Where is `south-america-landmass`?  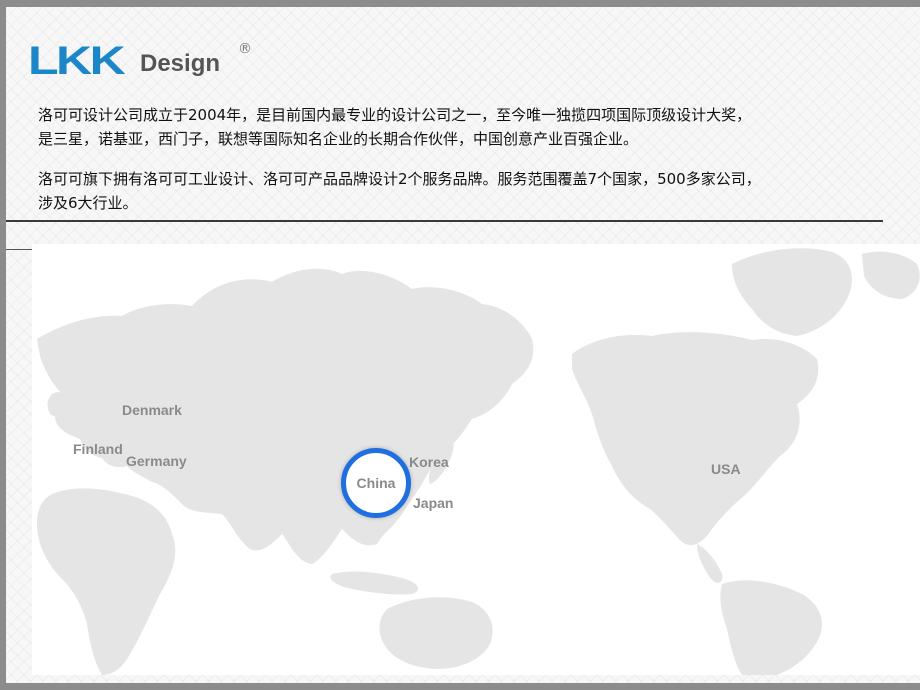 south-america-landmass is located at coordinates (771, 627).